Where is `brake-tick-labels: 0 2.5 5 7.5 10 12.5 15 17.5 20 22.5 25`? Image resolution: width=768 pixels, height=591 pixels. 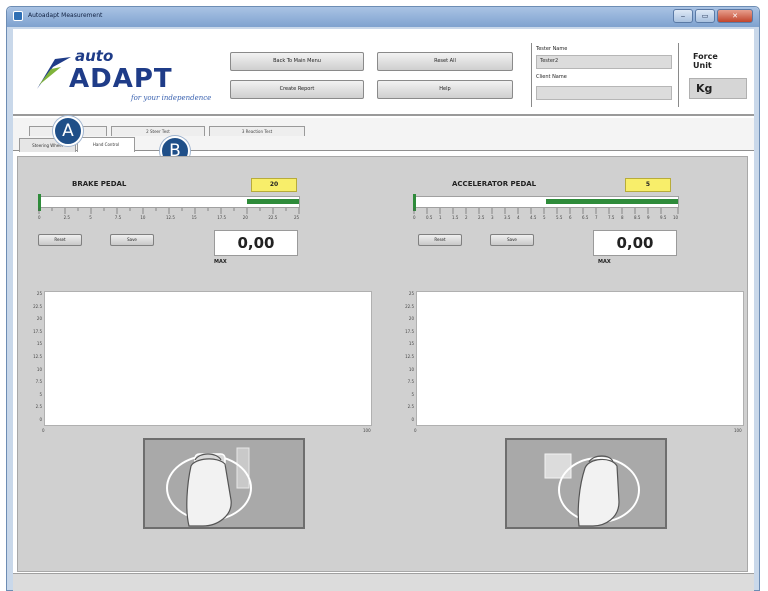 brake-tick-labels: 0 2.5 5 7.5 10 12.5 15 17.5 20 22.5 25 is located at coordinates (169, 218).